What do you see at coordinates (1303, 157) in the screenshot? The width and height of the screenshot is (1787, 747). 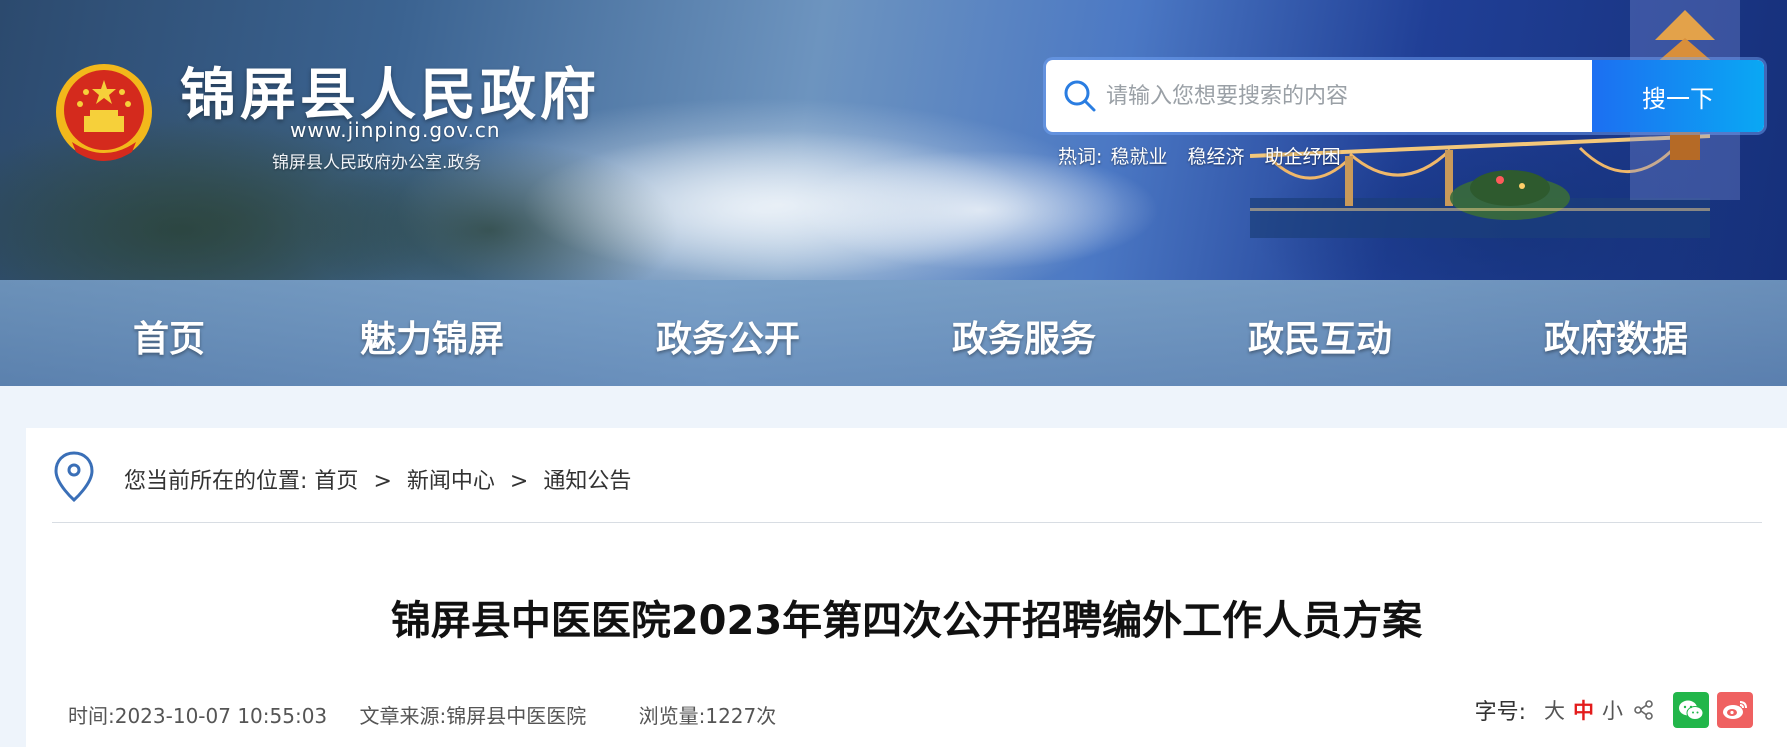 I see `hotword-link: 助企纾困` at bounding box center [1303, 157].